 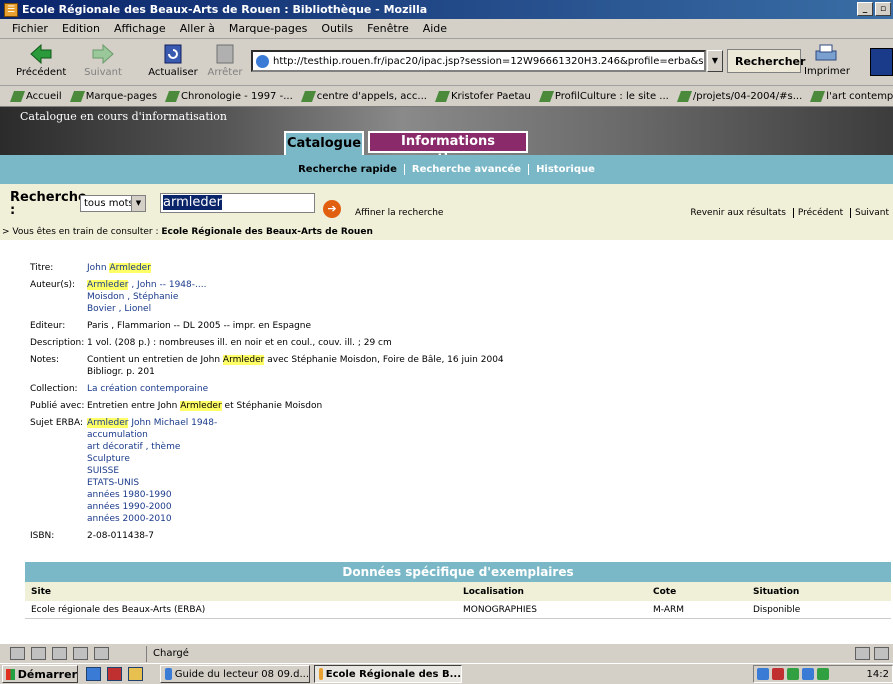 What do you see at coordinates (152, 459) in the screenshot?
I see `subject-link: Sculpture` at bounding box center [152, 459].